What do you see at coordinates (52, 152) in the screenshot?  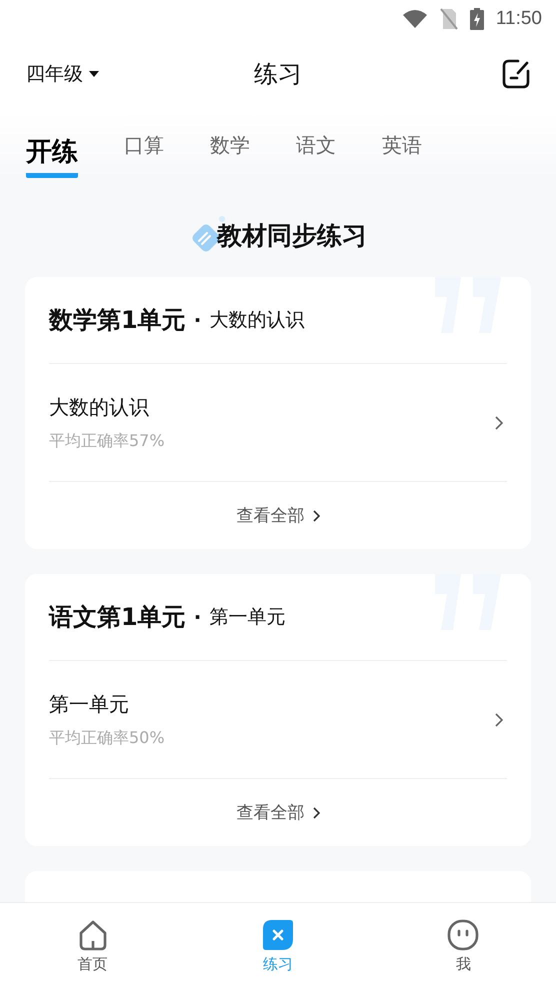 I see `tab: 开练` at bounding box center [52, 152].